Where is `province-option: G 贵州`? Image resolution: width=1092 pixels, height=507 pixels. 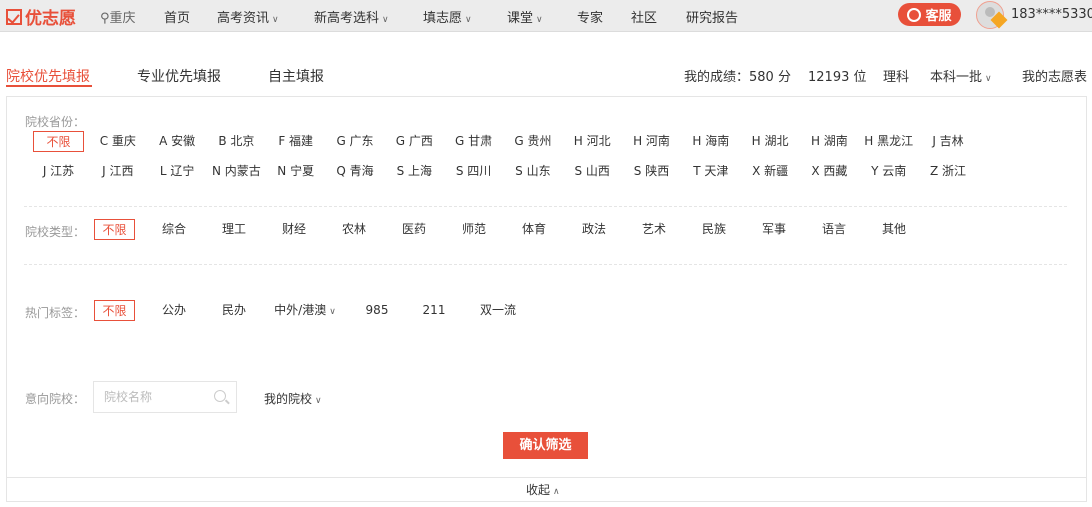 province-option: G 贵州 is located at coordinates (532, 141).